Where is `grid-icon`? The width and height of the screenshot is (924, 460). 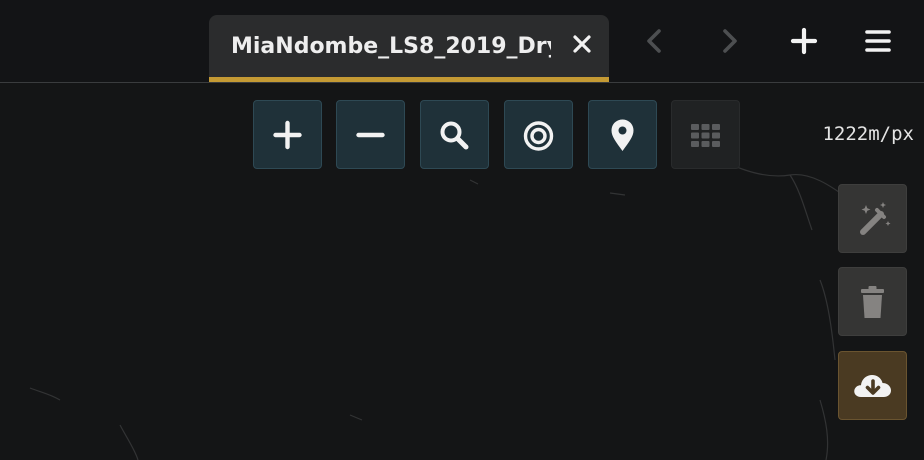 grid-icon is located at coordinates (705, 135).